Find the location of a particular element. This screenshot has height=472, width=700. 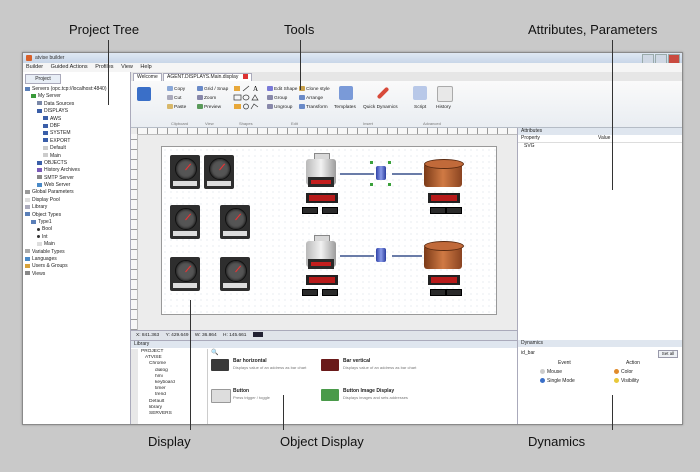

tree-item-history-archives: History Archives is located at coordinates (76, 170).